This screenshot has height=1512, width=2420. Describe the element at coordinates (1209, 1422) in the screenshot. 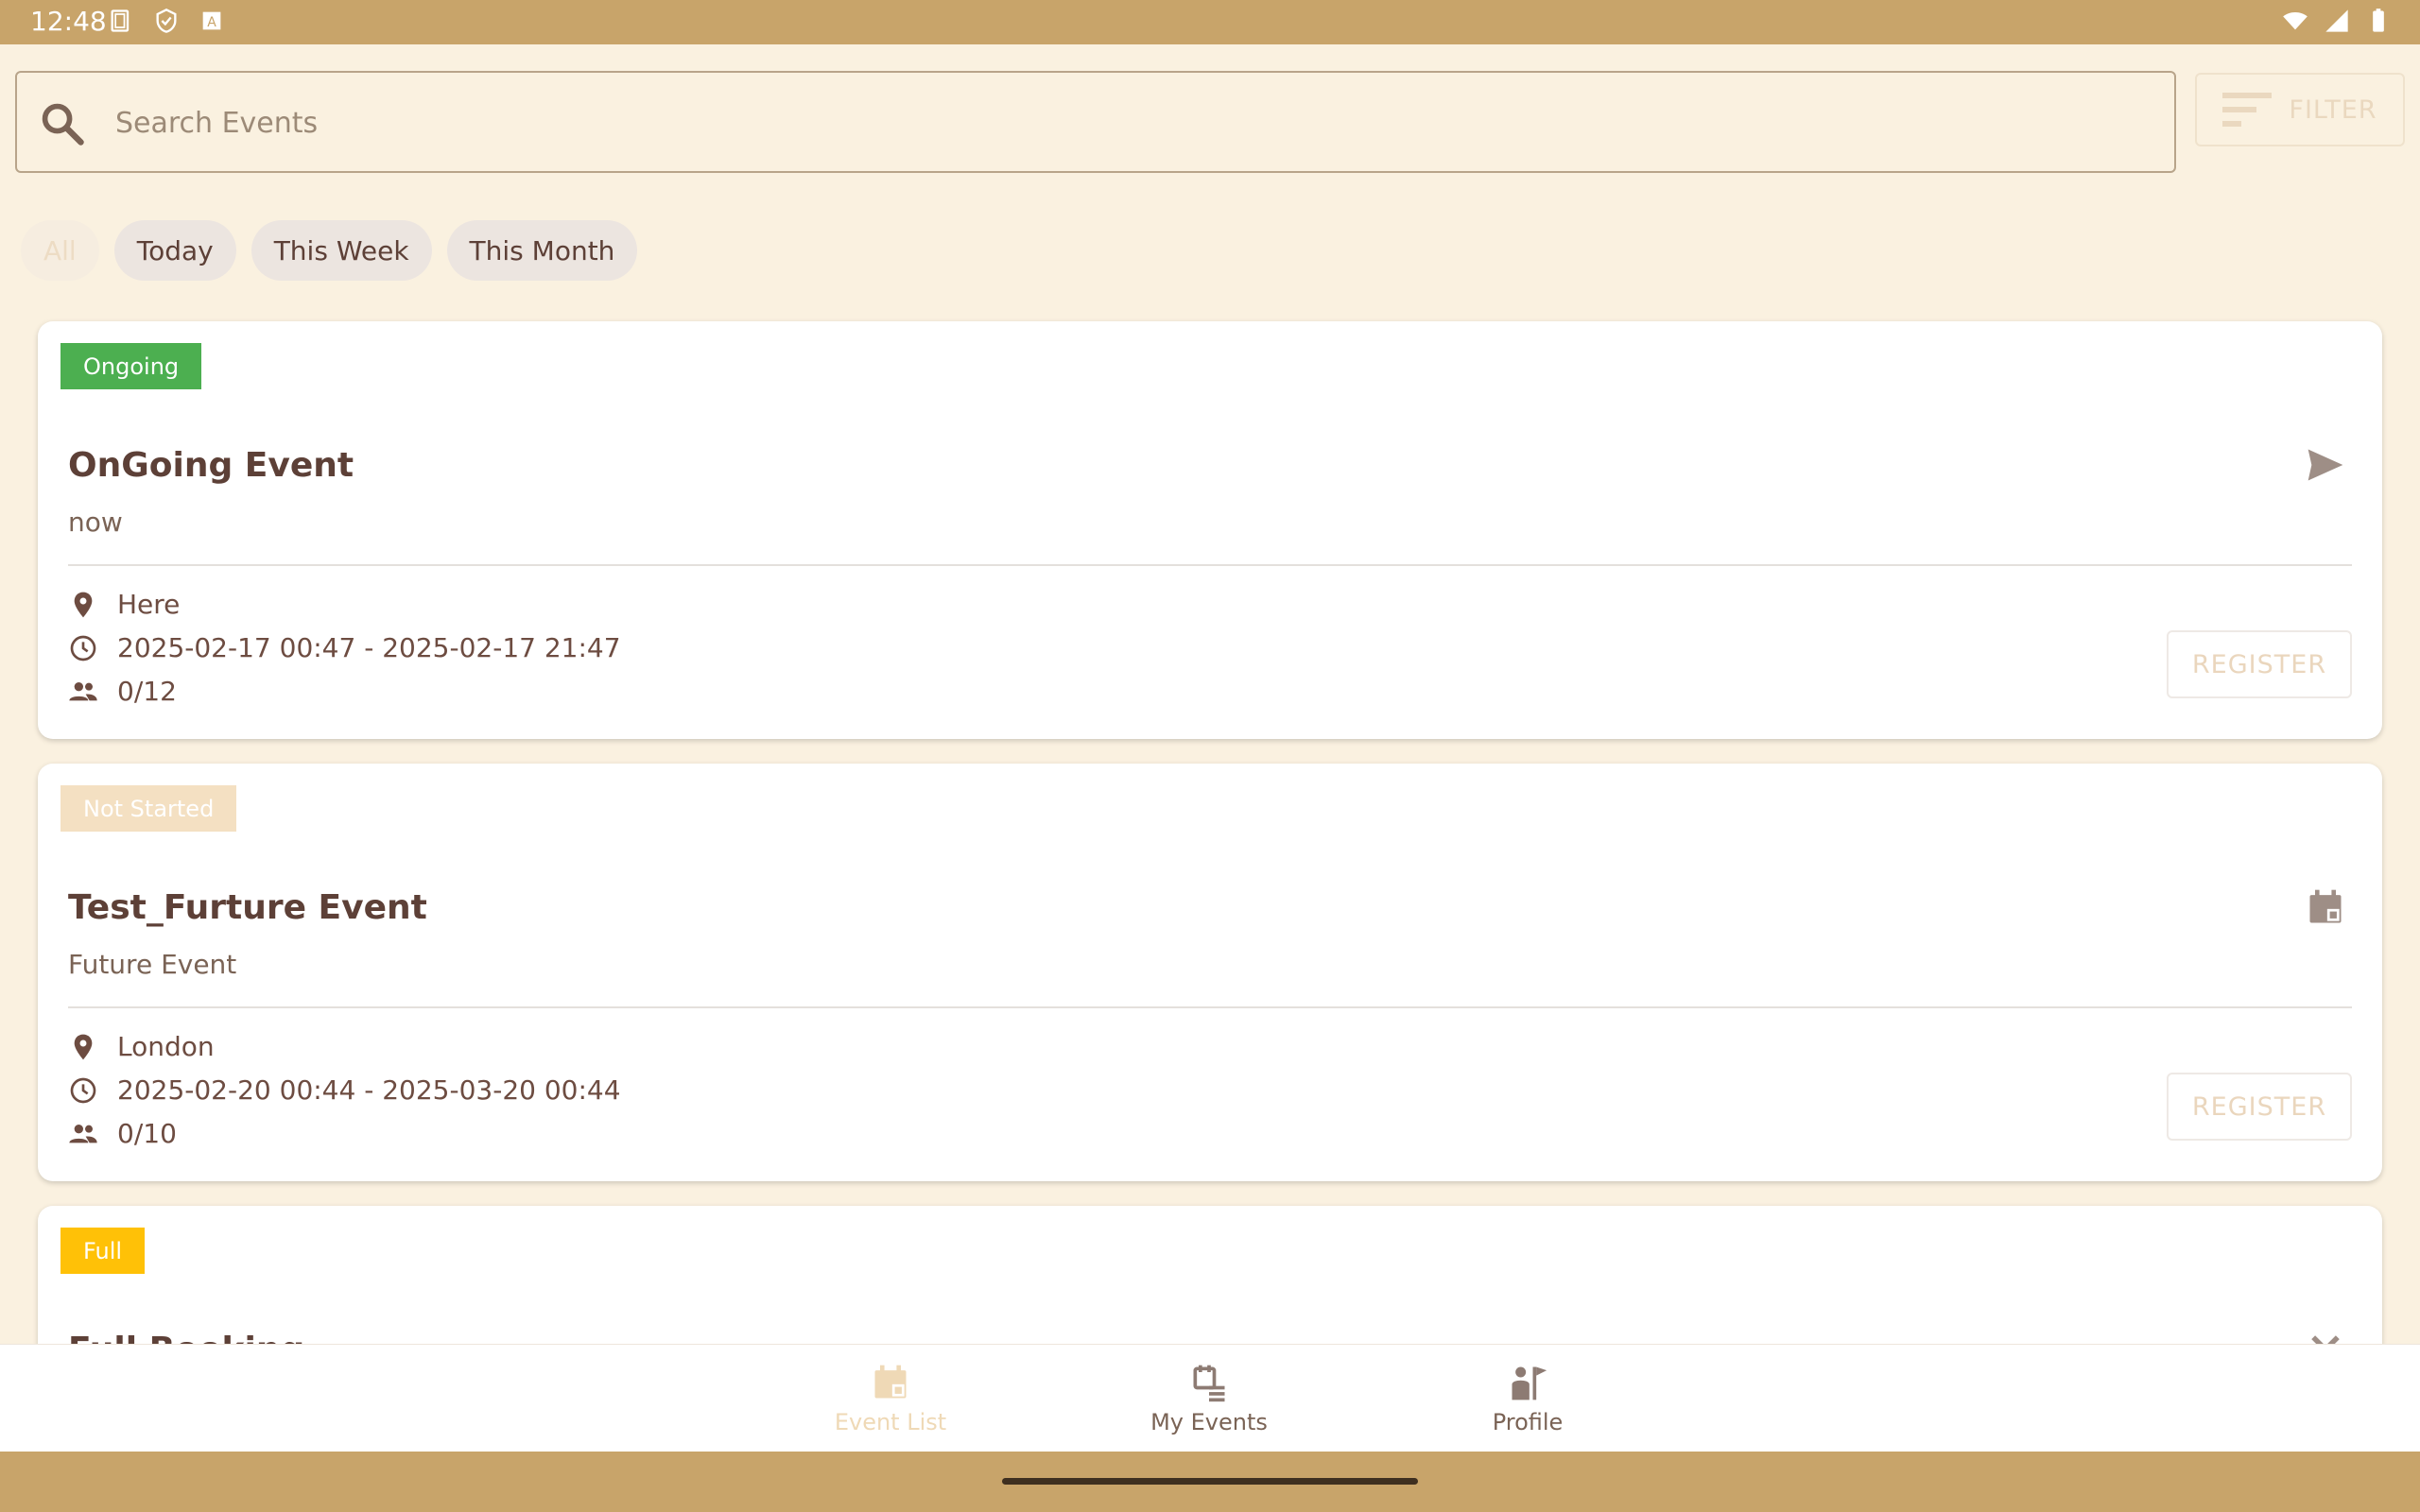

I see `nav-label: My Events` at that location.